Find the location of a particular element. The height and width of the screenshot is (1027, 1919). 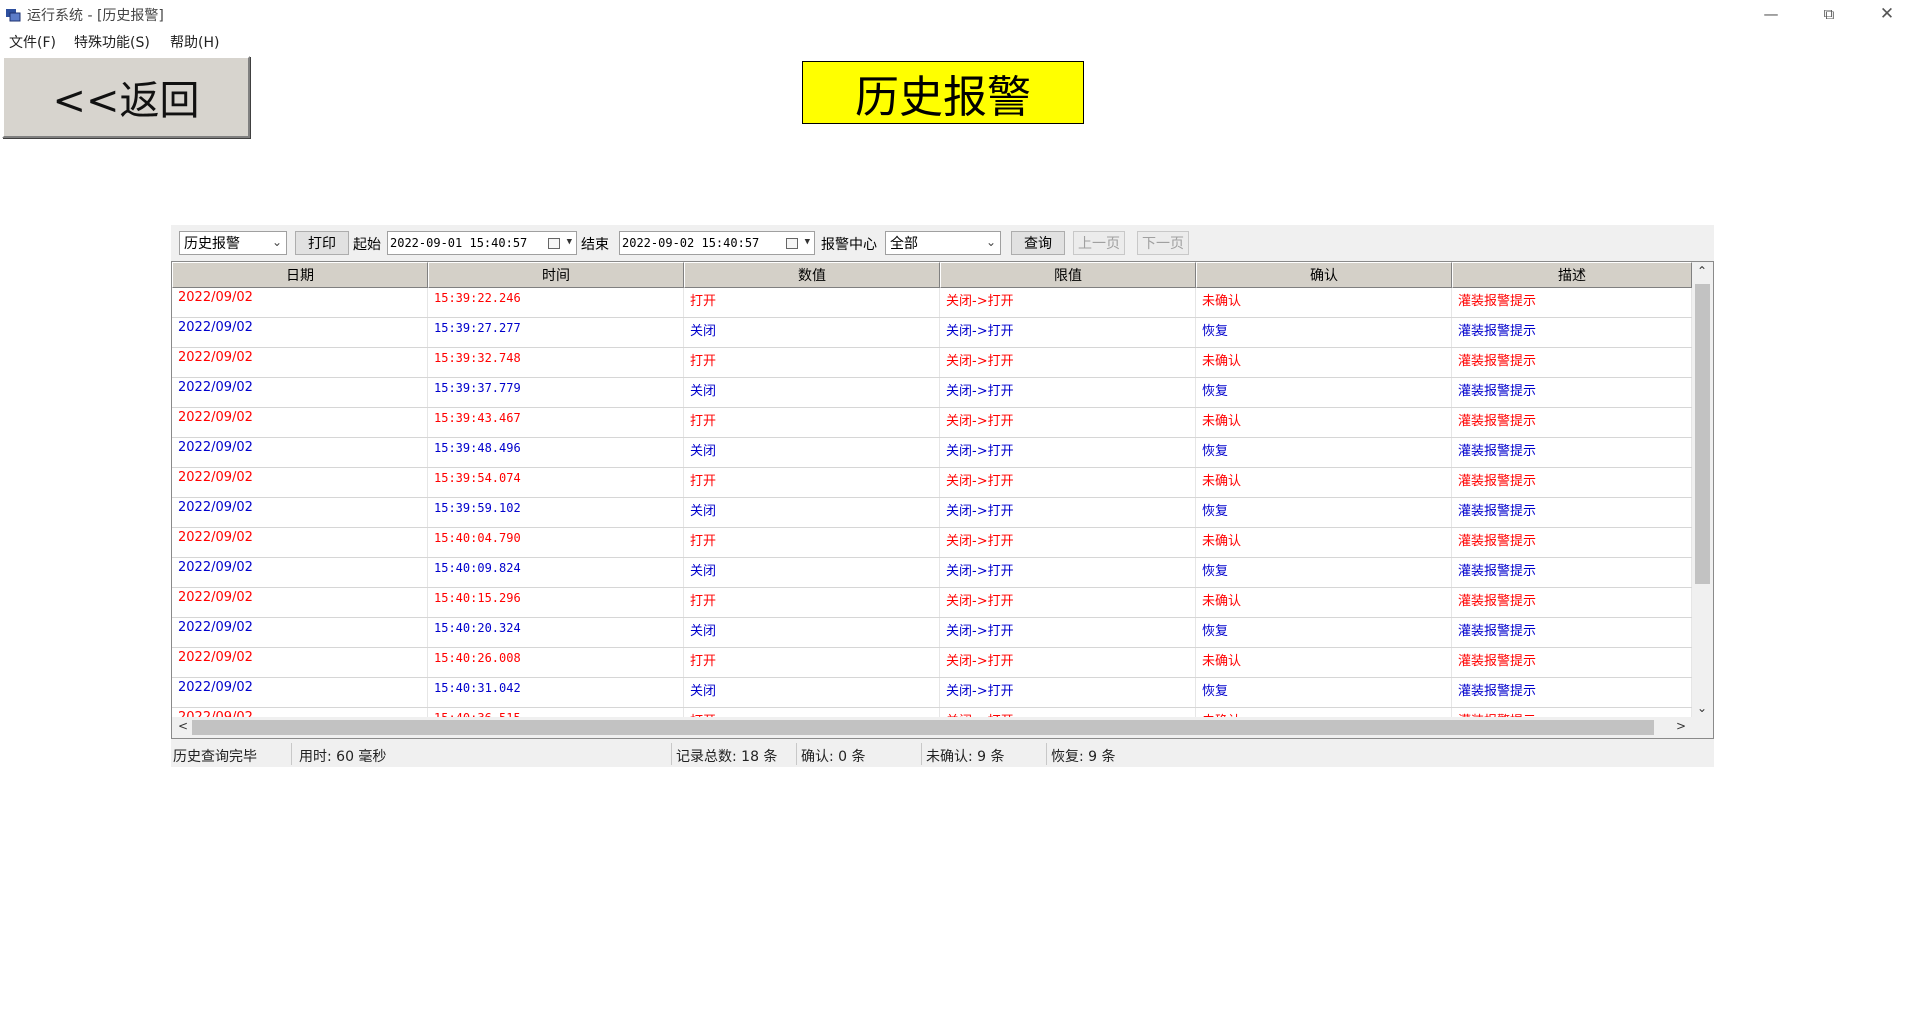

table-row: 2022/09/02 15:39:37.779 关闭 关闭->打开 恢复 灌装报警提示 is located at coordinates (932, 393).